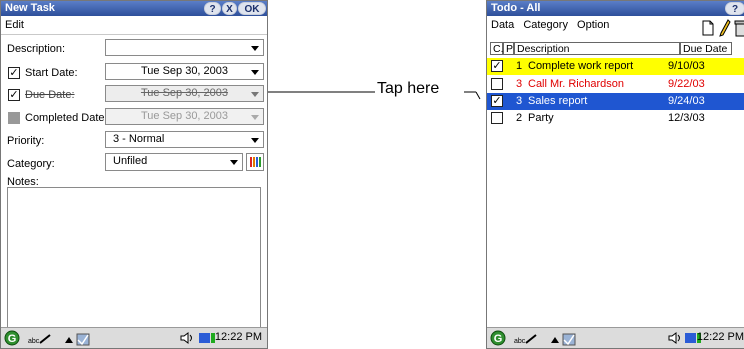 The height and width of the screenshot is (349, 744). Describe the element at coordinates (14, 73) in the screenshot. I see `start-date-checkbox: ✓` at that location.